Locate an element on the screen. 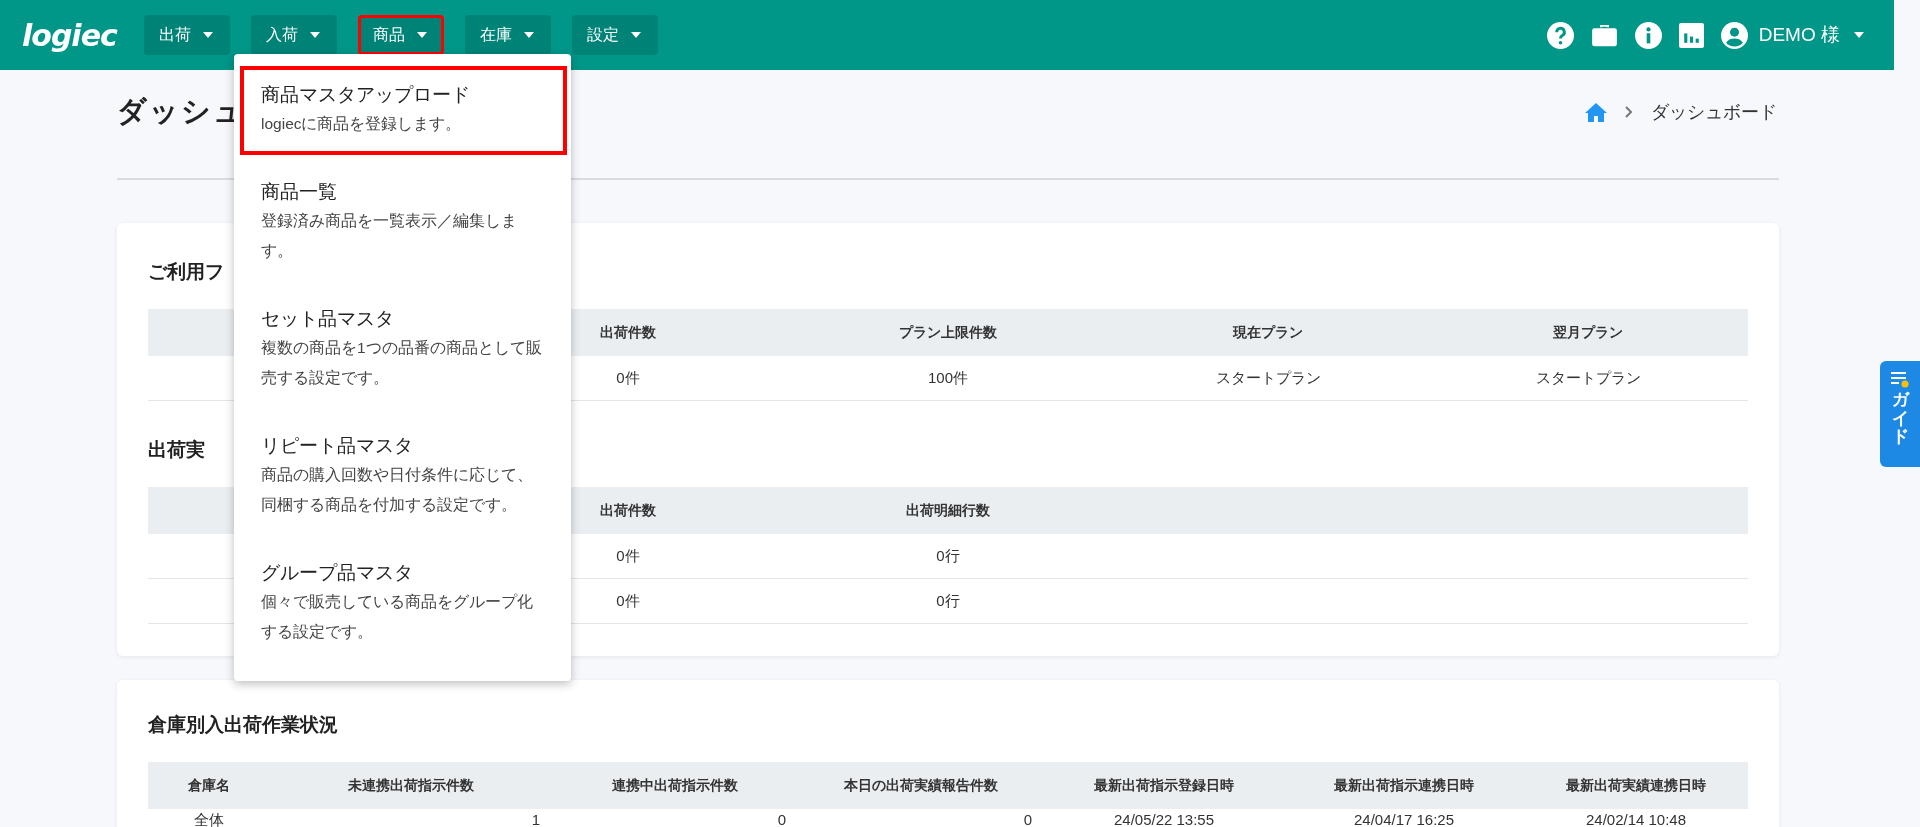  column-header: 最新出荷指示連携日時 is located at coordinates (1404, 785).